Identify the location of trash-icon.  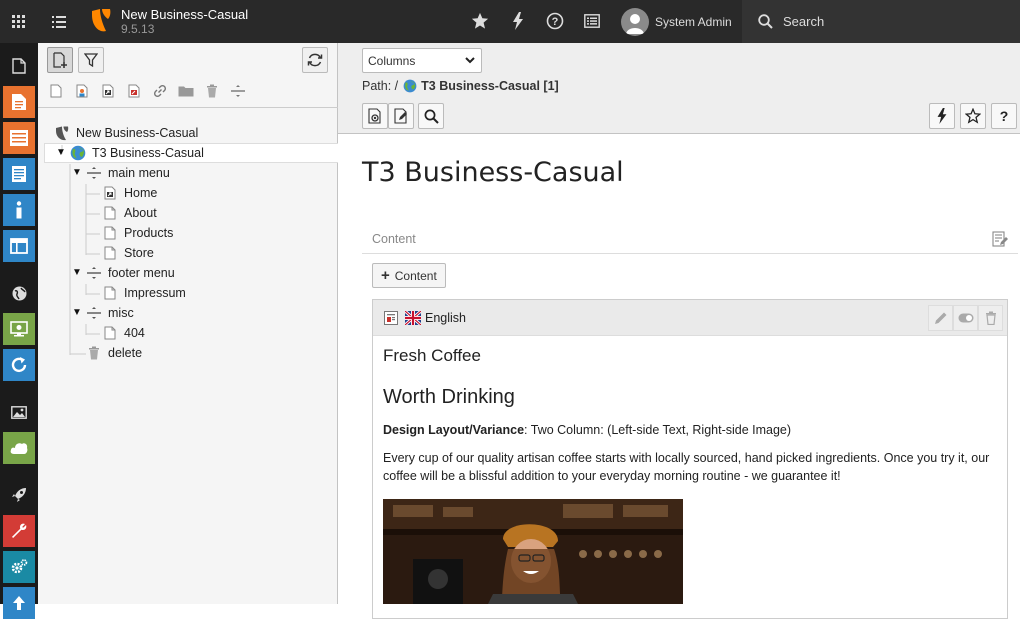
(990, 318).